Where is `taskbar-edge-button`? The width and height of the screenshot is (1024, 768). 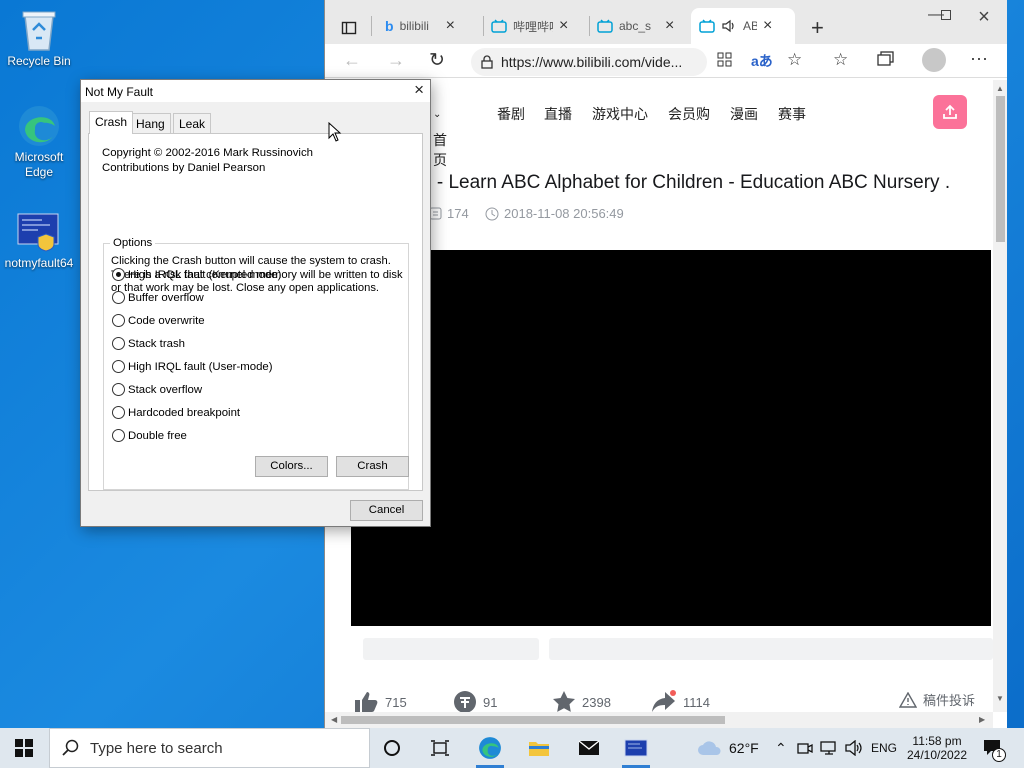 taskbar-edge-button is located at coordinates (490, 748).